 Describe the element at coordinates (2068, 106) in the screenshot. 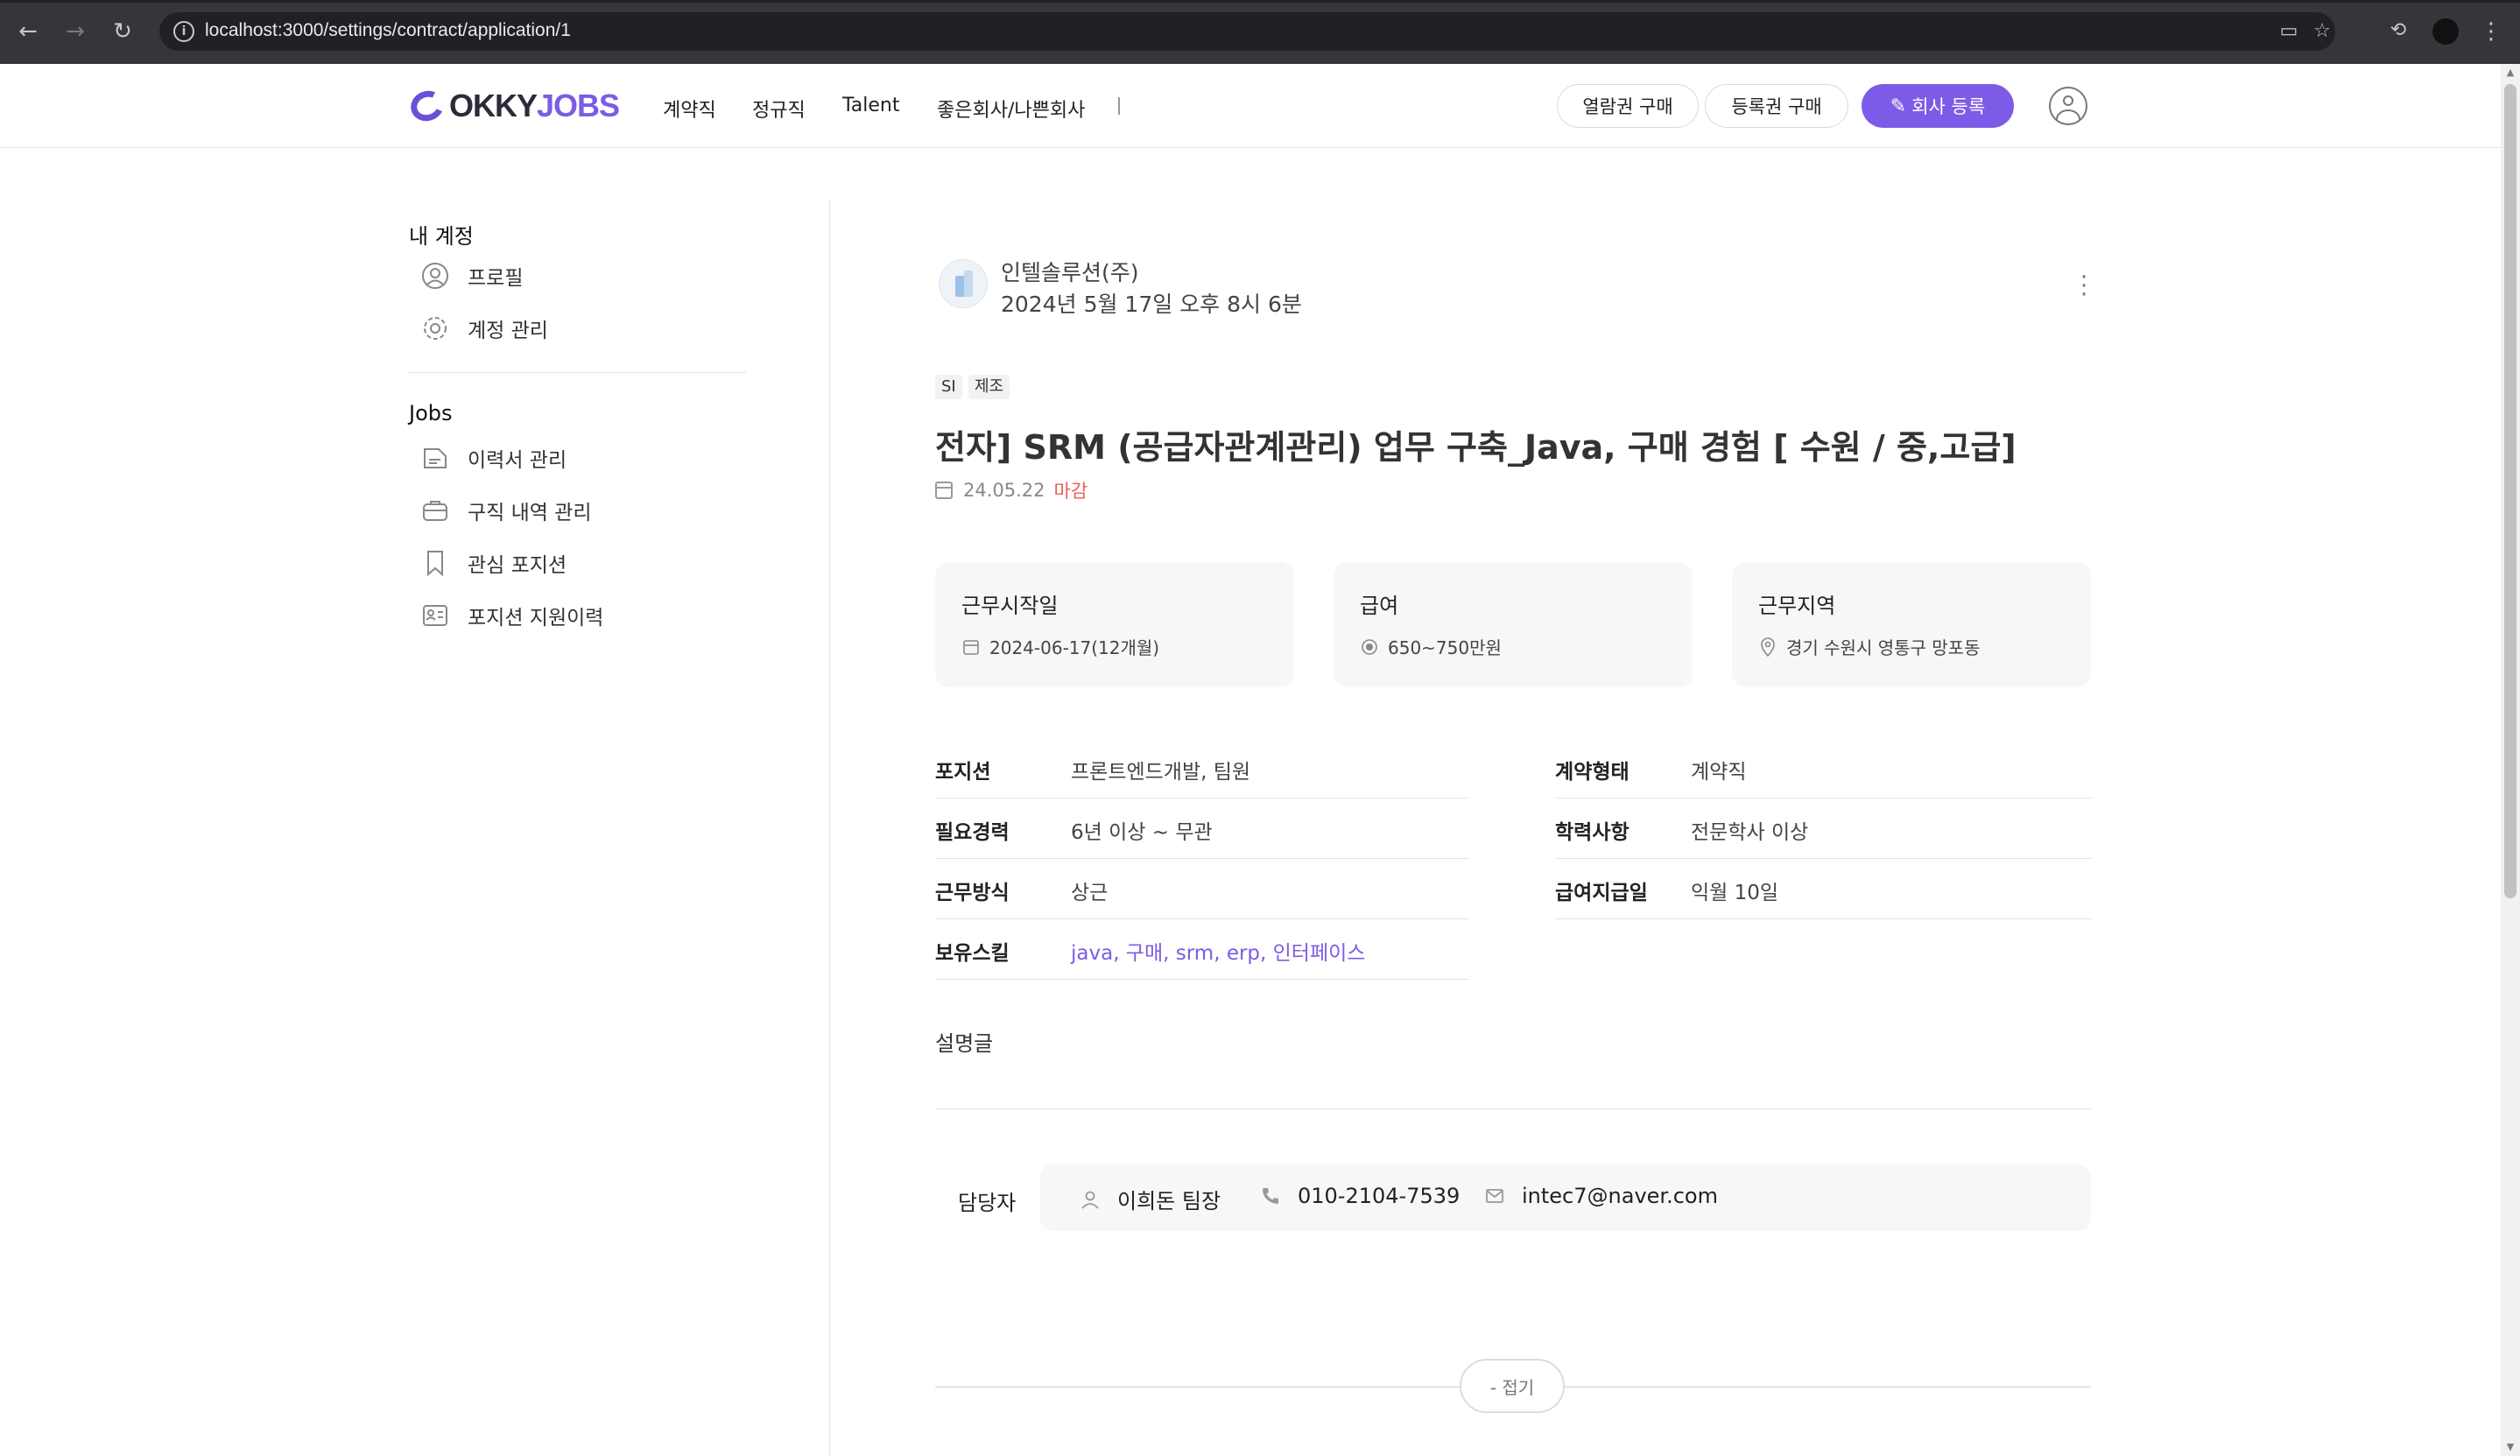

I see `user-avatar-icon` at that location.